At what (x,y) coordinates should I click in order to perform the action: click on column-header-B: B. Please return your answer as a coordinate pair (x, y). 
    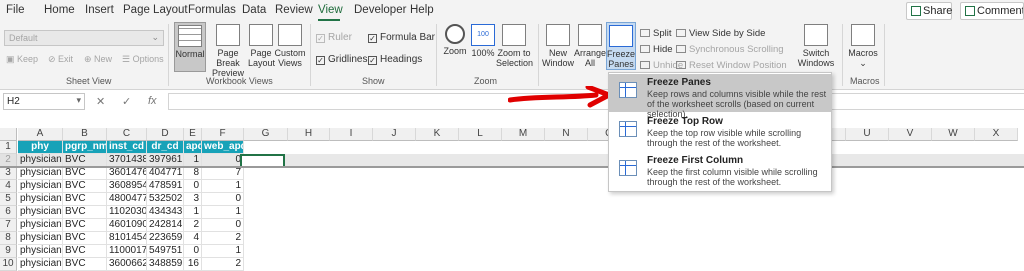
    Looking at the image, I should click on (85, 134).